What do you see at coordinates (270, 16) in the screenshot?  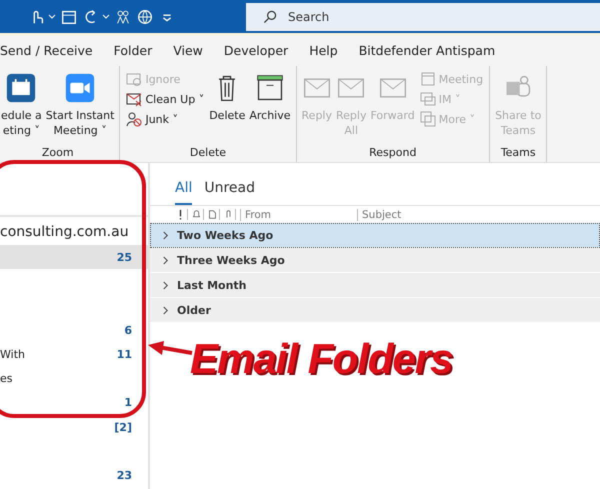 I see `search-icon` at bounding box center [270, 16].